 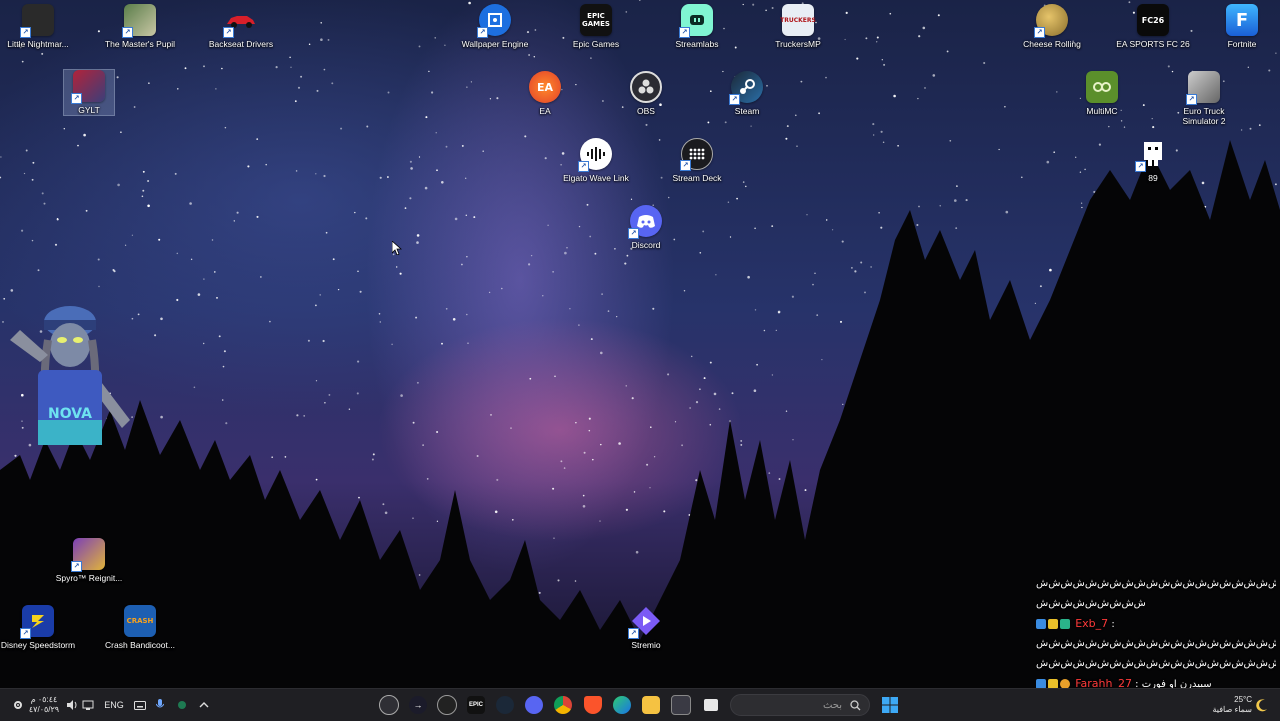 I want to click on truck-icon: ↗, so click(x=1203, y=88).